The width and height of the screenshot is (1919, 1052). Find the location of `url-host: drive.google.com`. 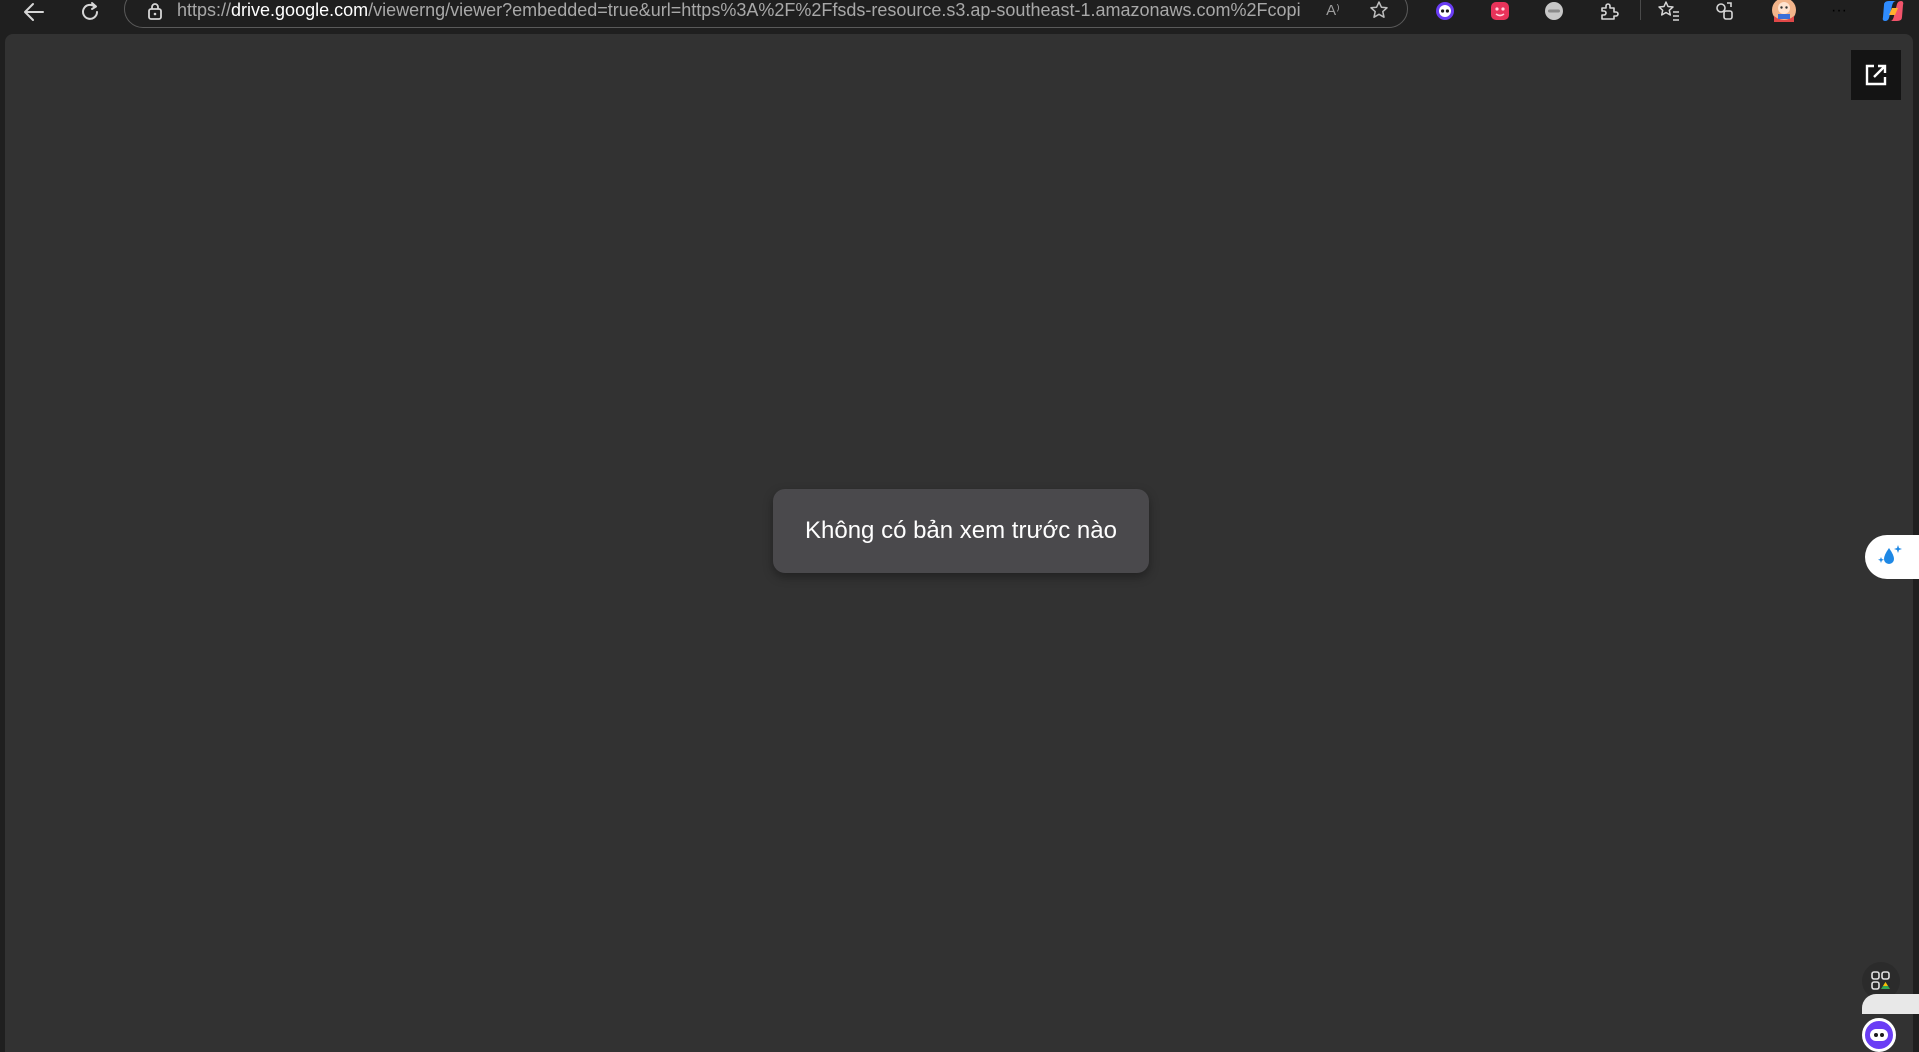

url-host: drive.google.com is located at coordinates (300, 10).